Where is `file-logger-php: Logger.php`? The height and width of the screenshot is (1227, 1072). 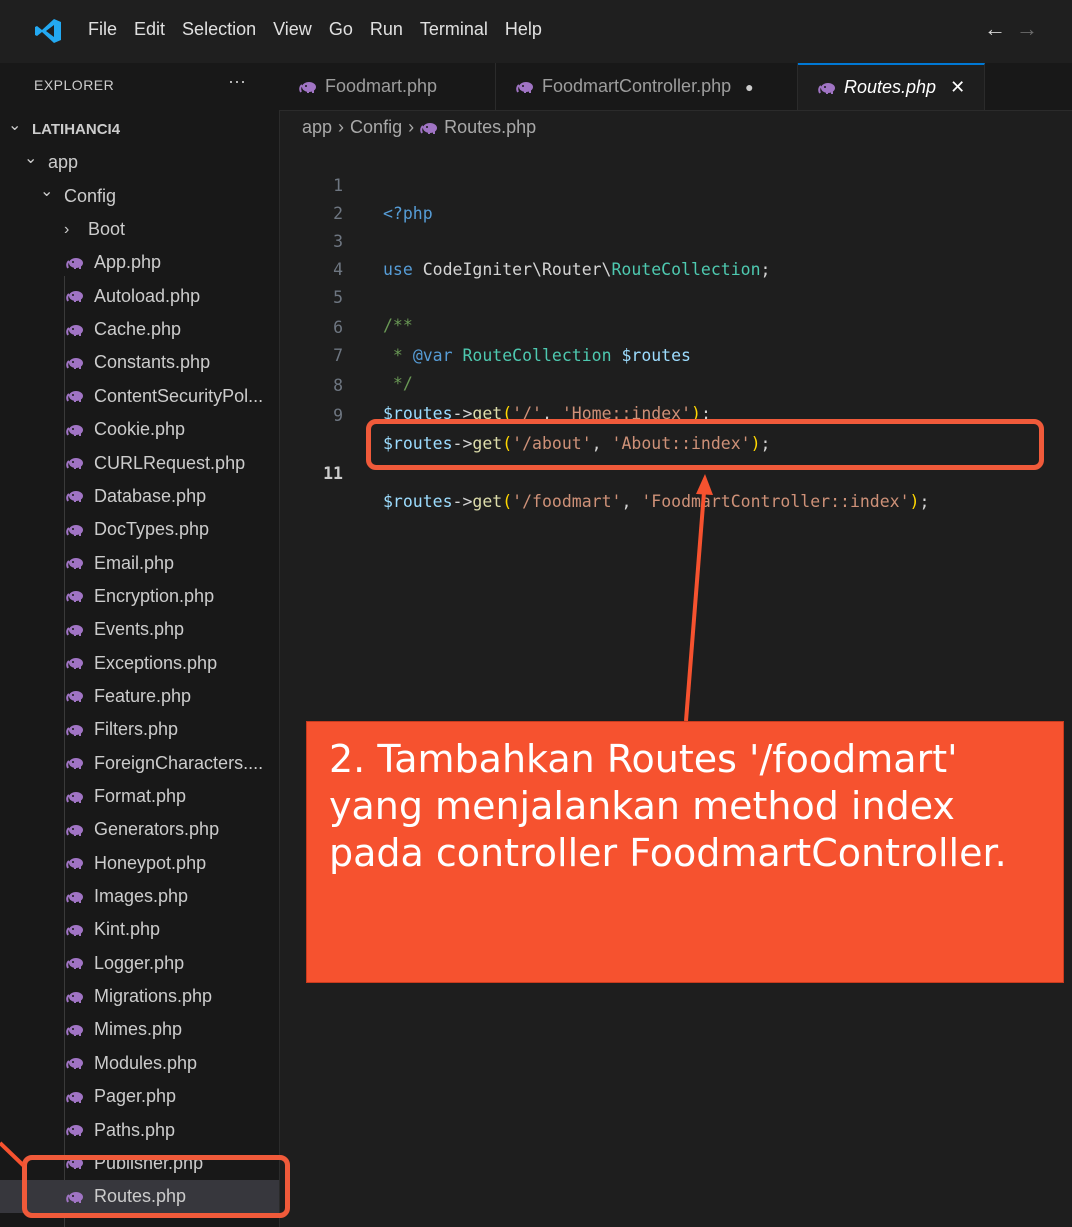 file-logger-php: Logger.php is located at coordinates (139, 963).